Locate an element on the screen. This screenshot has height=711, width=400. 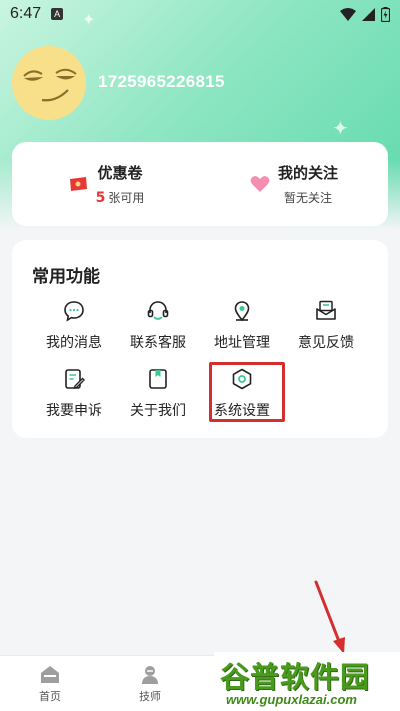
watermark-url: www.gupuxlazai.com is located at coordinates (291, 699).